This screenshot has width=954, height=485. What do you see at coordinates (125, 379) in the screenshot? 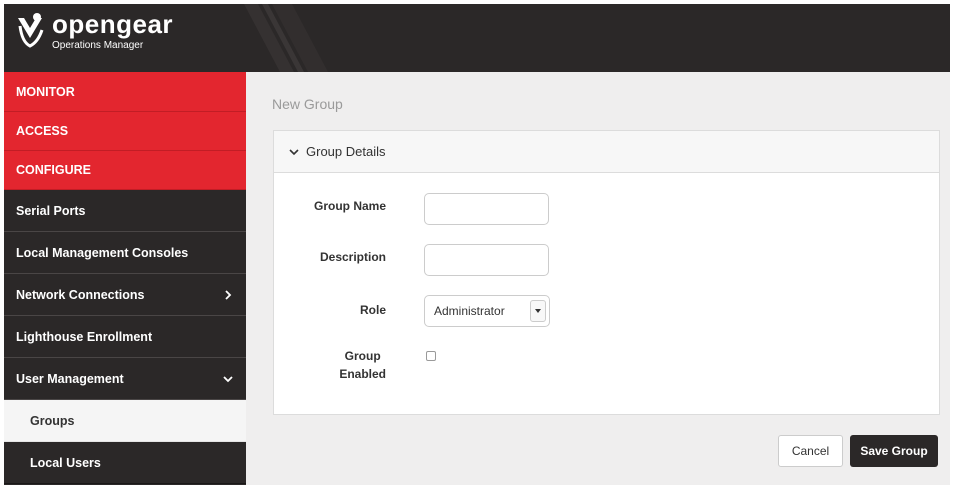
I see `sidebar-item-user-management: User Management` at bounding box center [125, 379].